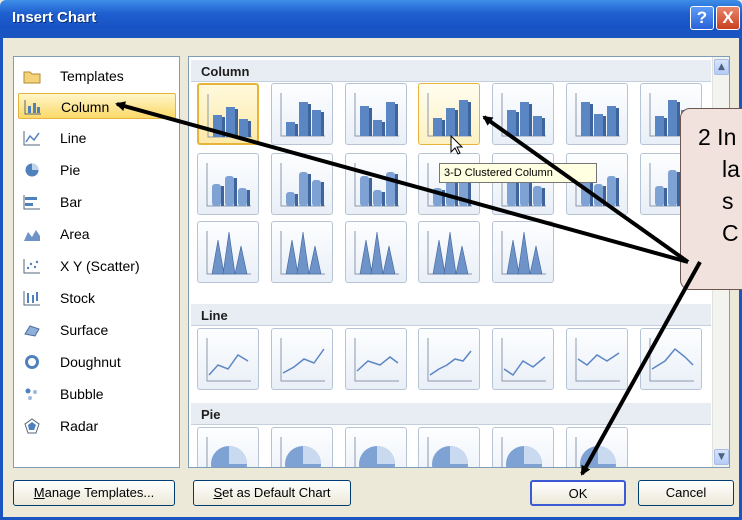 The image size is (742, 520). Describe the element at coordinates (39, 492) in the screenshot. I see `manage-templates-mnemonic: M` at that location.